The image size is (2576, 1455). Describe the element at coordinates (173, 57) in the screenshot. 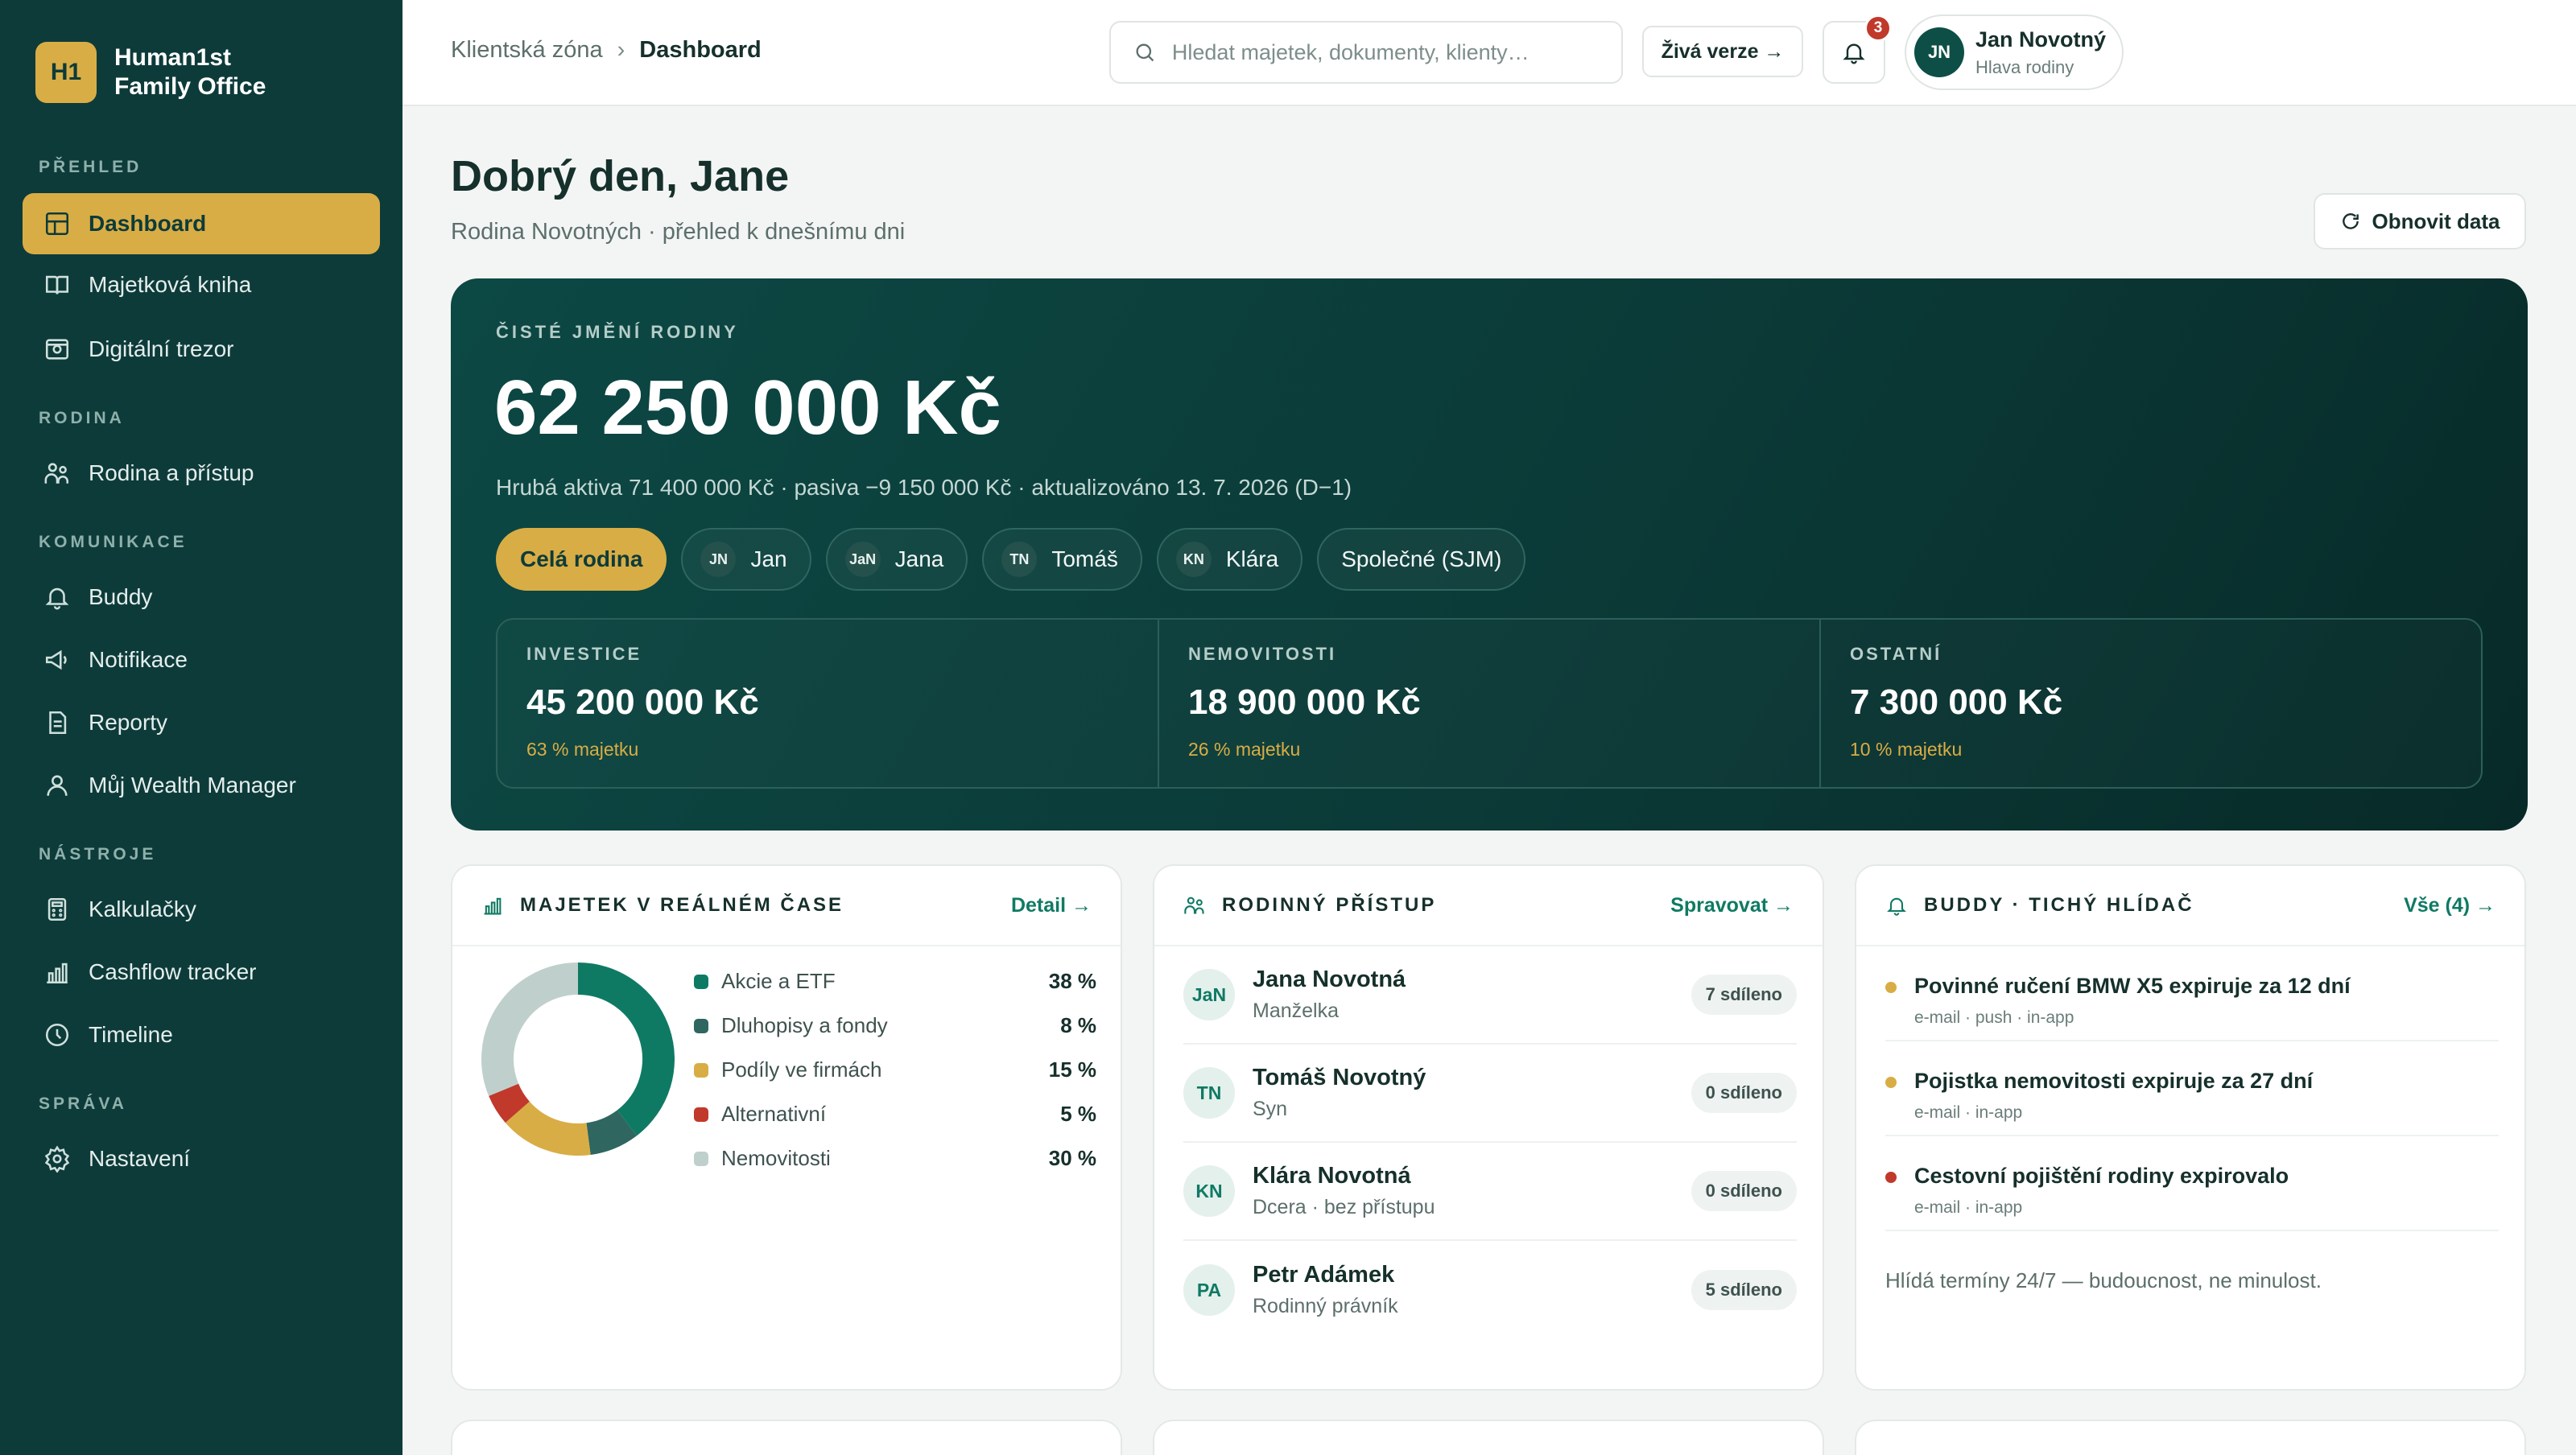

I see `brand-name-line1: Human1st` at that location.